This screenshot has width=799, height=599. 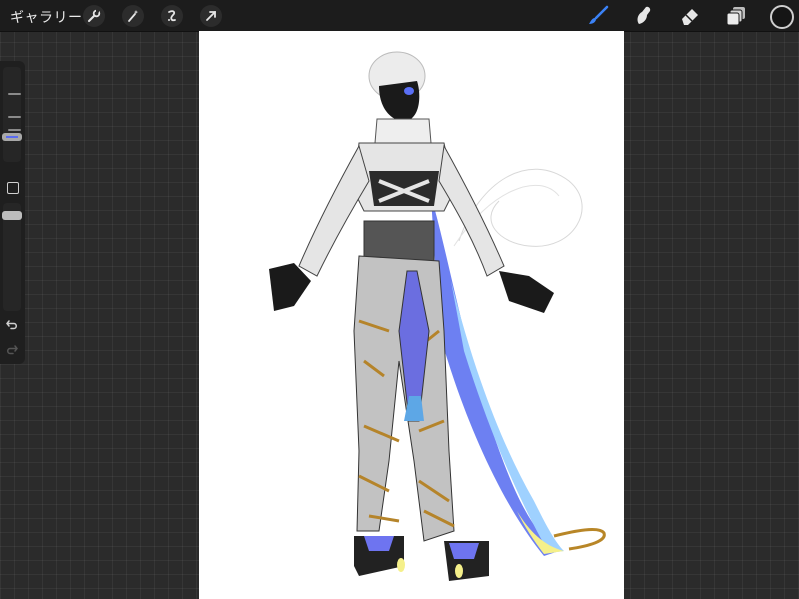 I want to click on transform-arrow-icon, so click(x=211, y=16).